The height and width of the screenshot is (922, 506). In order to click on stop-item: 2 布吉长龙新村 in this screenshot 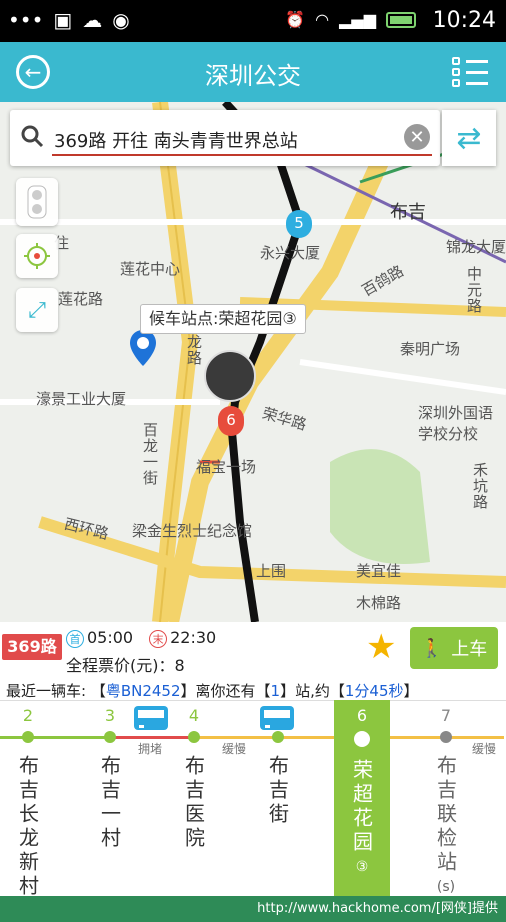, I will do `click(28, 799)`.